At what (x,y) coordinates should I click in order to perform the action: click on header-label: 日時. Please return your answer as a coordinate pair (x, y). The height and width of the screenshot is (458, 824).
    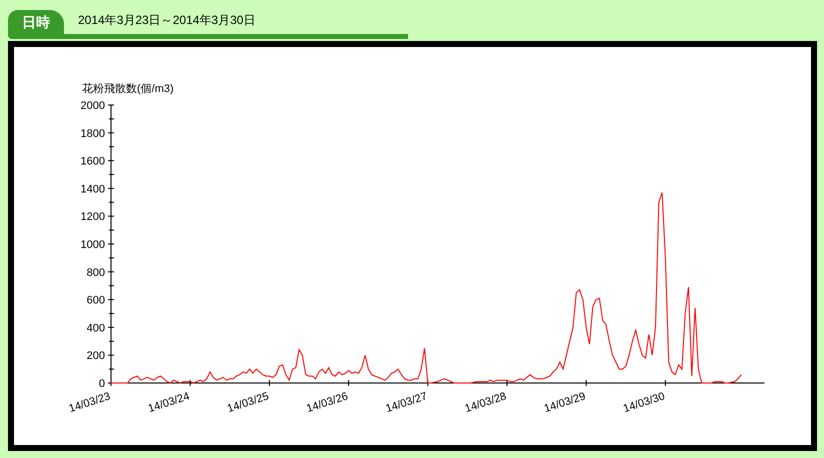
    Looking at the image, I should click on (36, 22).